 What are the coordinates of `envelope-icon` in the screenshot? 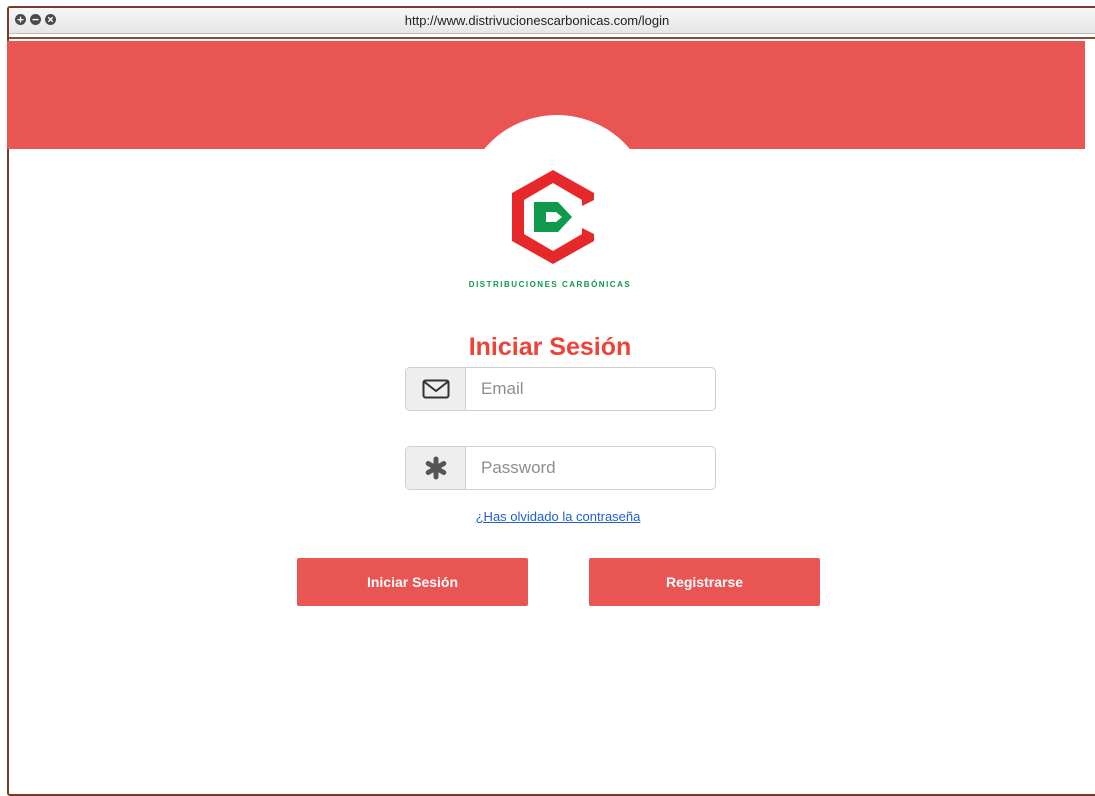 It's located at (436, 389).